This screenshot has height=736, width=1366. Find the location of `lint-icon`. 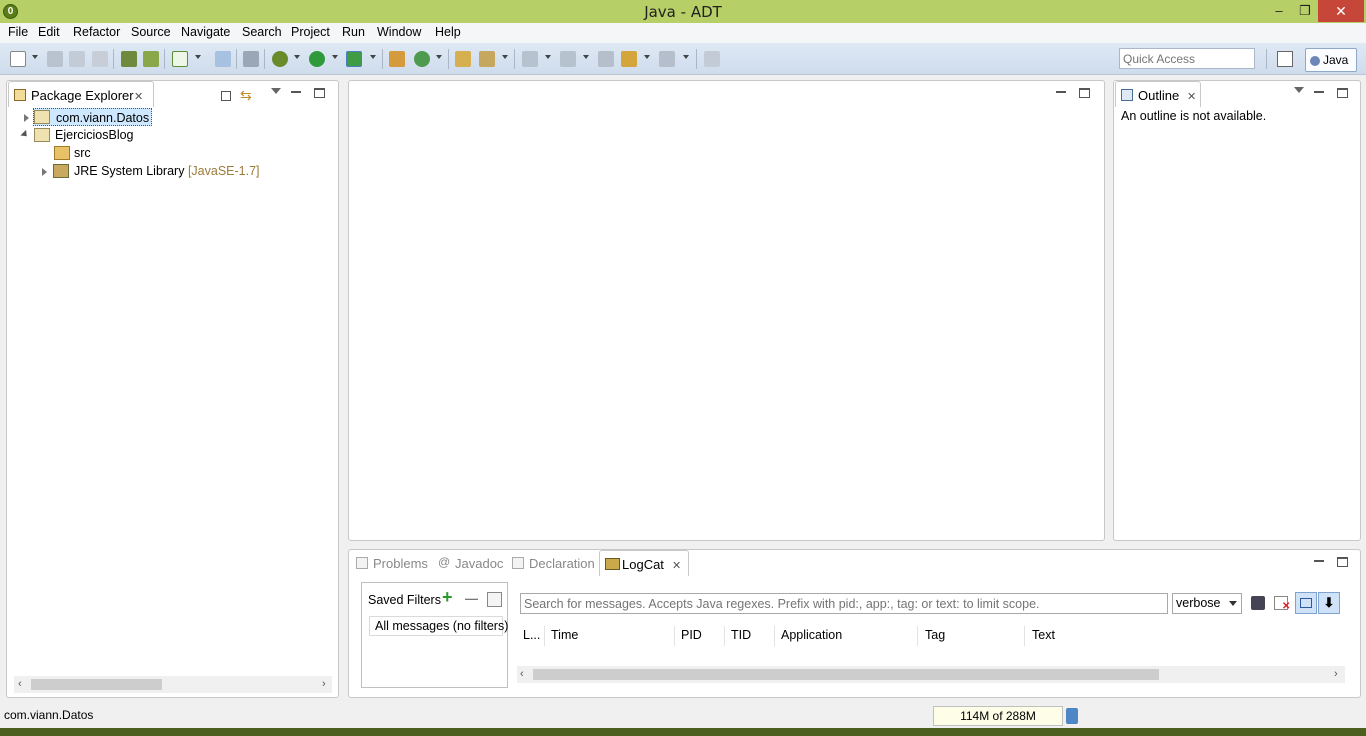

lint-icon is located at coordinates (223, 59).